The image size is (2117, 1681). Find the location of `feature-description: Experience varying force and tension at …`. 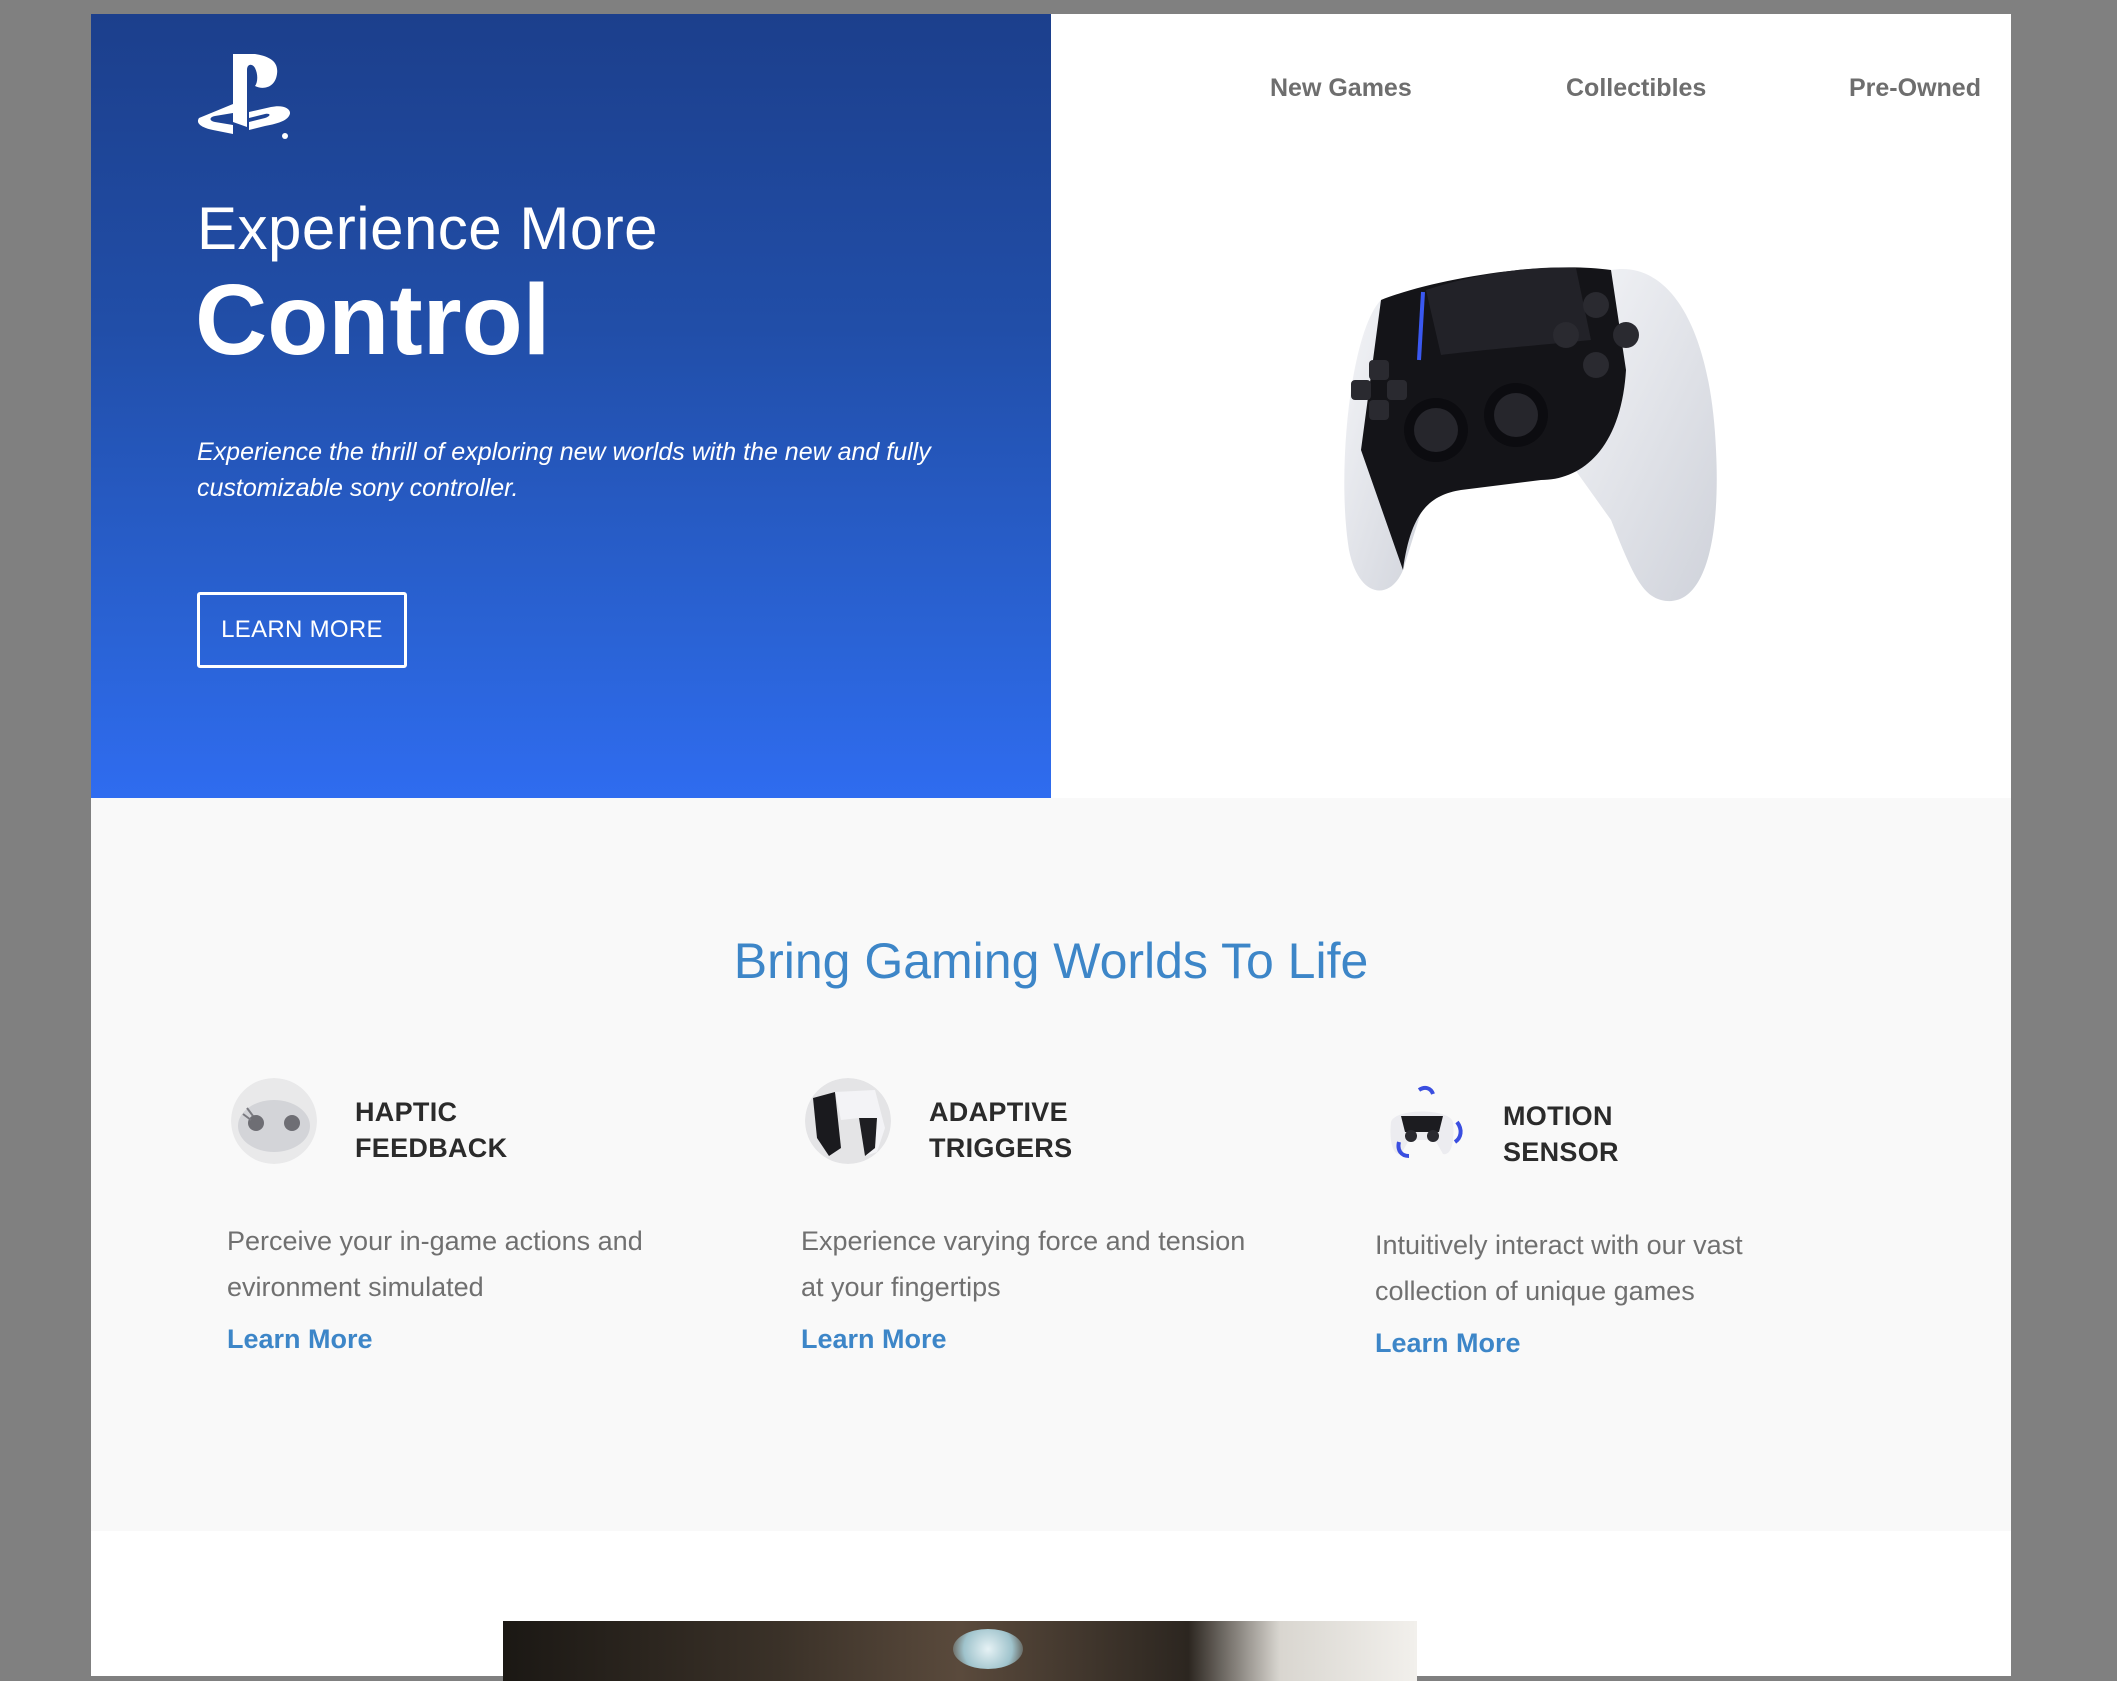

feature-description: Experience varying force and tension at … is located at coordinates (1023, 1264).